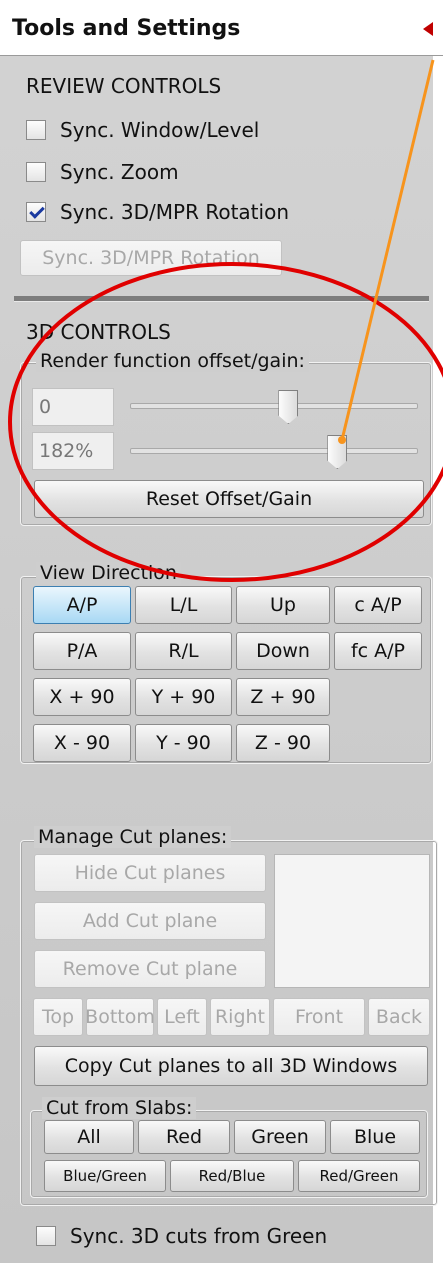  What do you see at coordinates (120, 1017) in the screenshot?
I see `cut-bottom-button: Bottom` at bounding box center [120, 1017].